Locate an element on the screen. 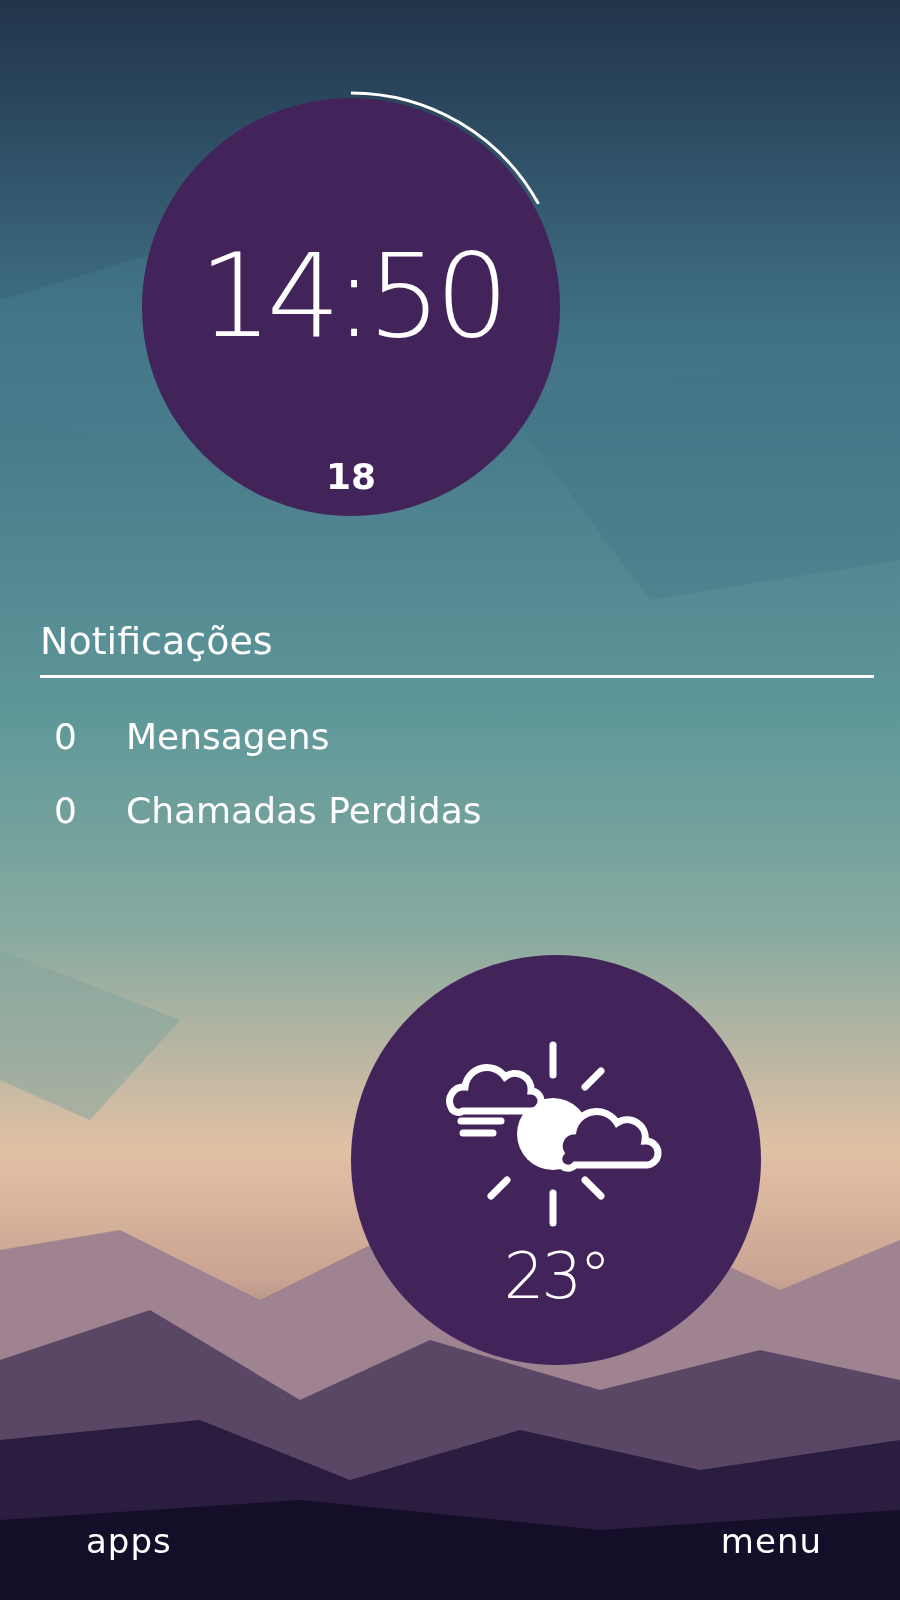 Image resolution: width=900 pixels, height=1600 pixels. temperature: 23° is located at coordinates (556, 1276).